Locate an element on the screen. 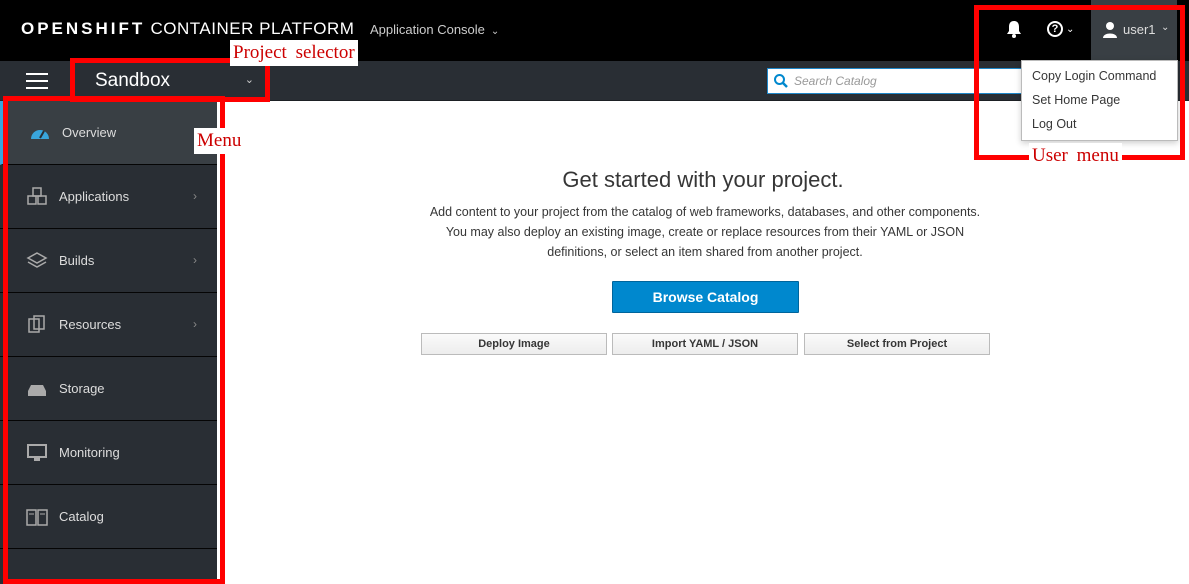 The width and height of the screenshot is (1189, 584). search-icon is located at coordinates (781, 81).